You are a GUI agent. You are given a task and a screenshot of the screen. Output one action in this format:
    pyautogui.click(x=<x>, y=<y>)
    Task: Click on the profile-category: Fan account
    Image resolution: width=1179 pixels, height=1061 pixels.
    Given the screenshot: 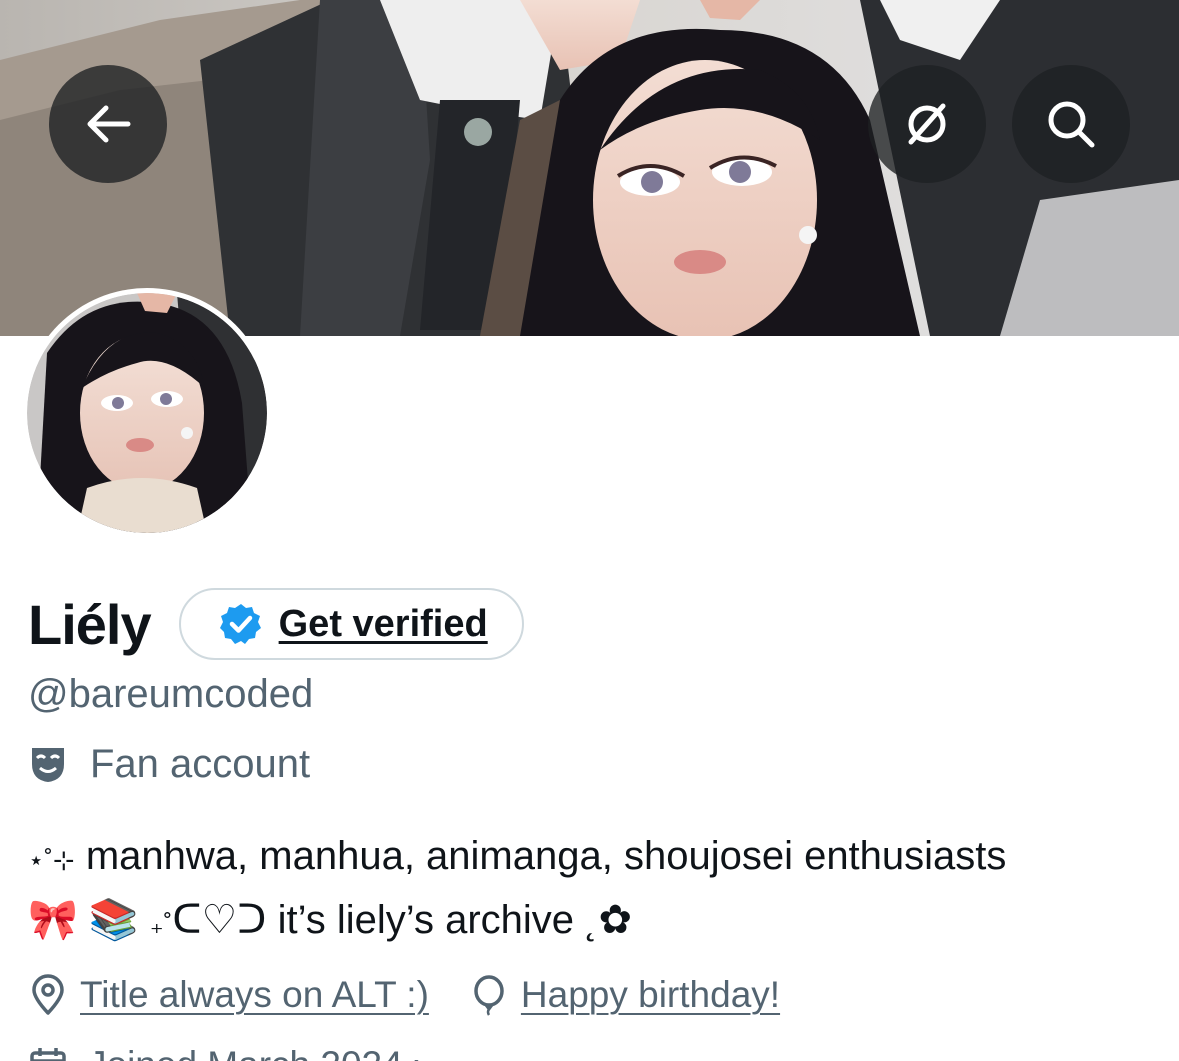 What is the action you would take?
    pyautogui.click(x=169, y=764)
    